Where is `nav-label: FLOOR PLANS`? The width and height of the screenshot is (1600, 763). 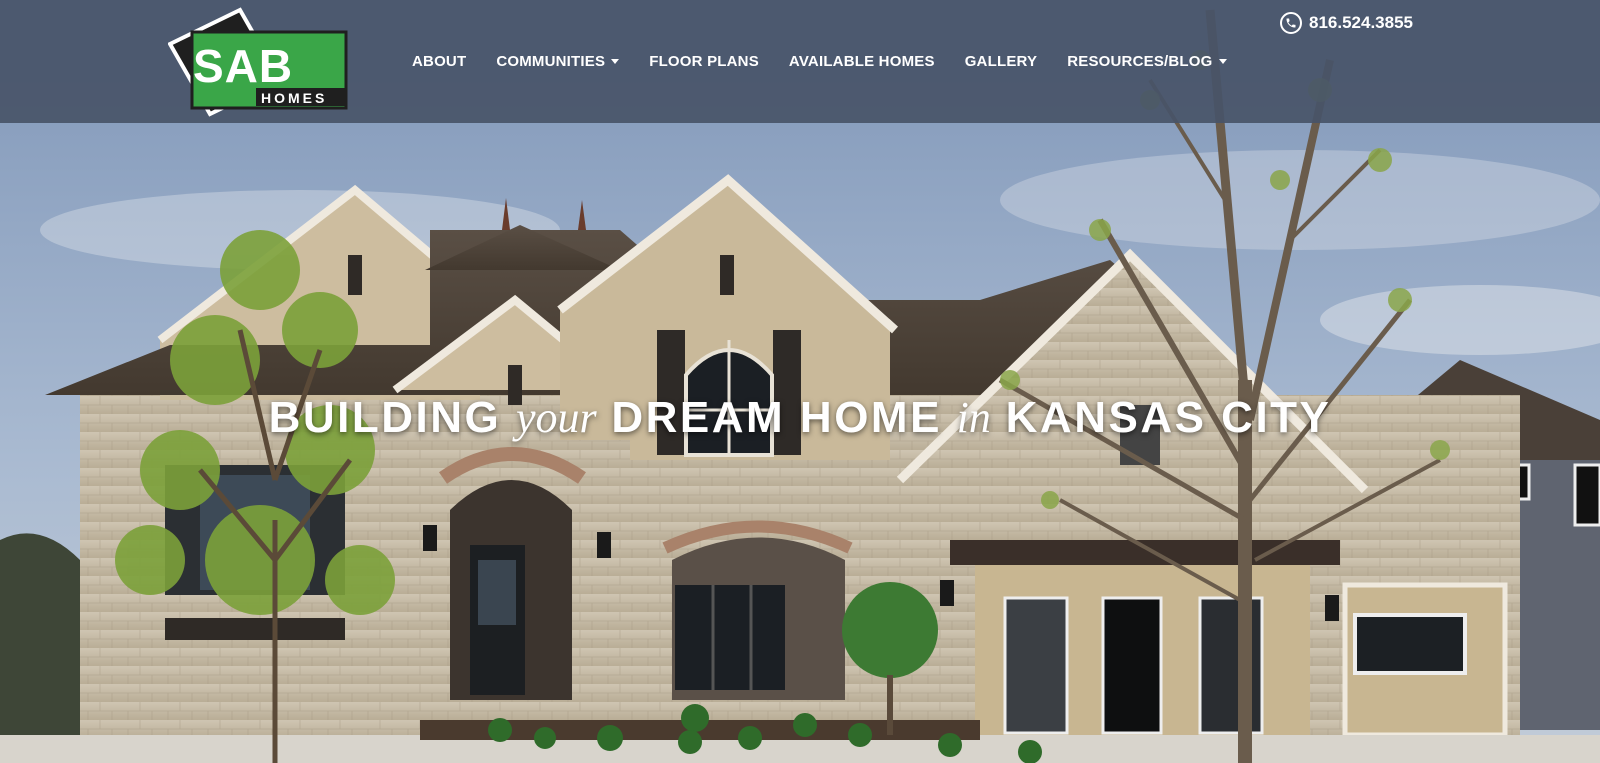 nav-label: FLOOR PLANS is located at coordinates (704, 61).